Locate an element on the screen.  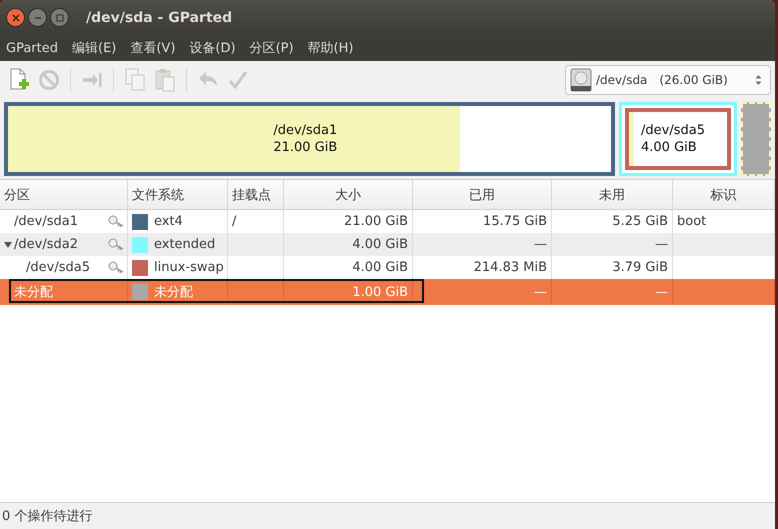
up-down-arrows-icon is located at coordinates (758, 80).